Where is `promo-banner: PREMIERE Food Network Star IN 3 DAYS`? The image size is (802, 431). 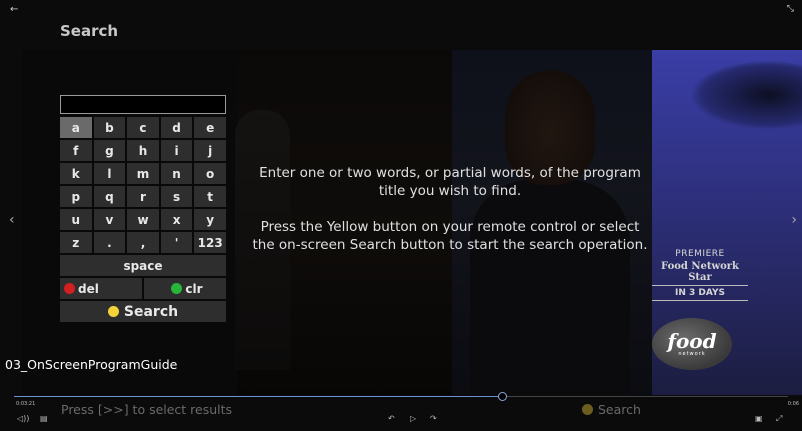
promo-banner: PREMIERE Food Network Star IN 3 DAYS is located at coordinates (700, 275).